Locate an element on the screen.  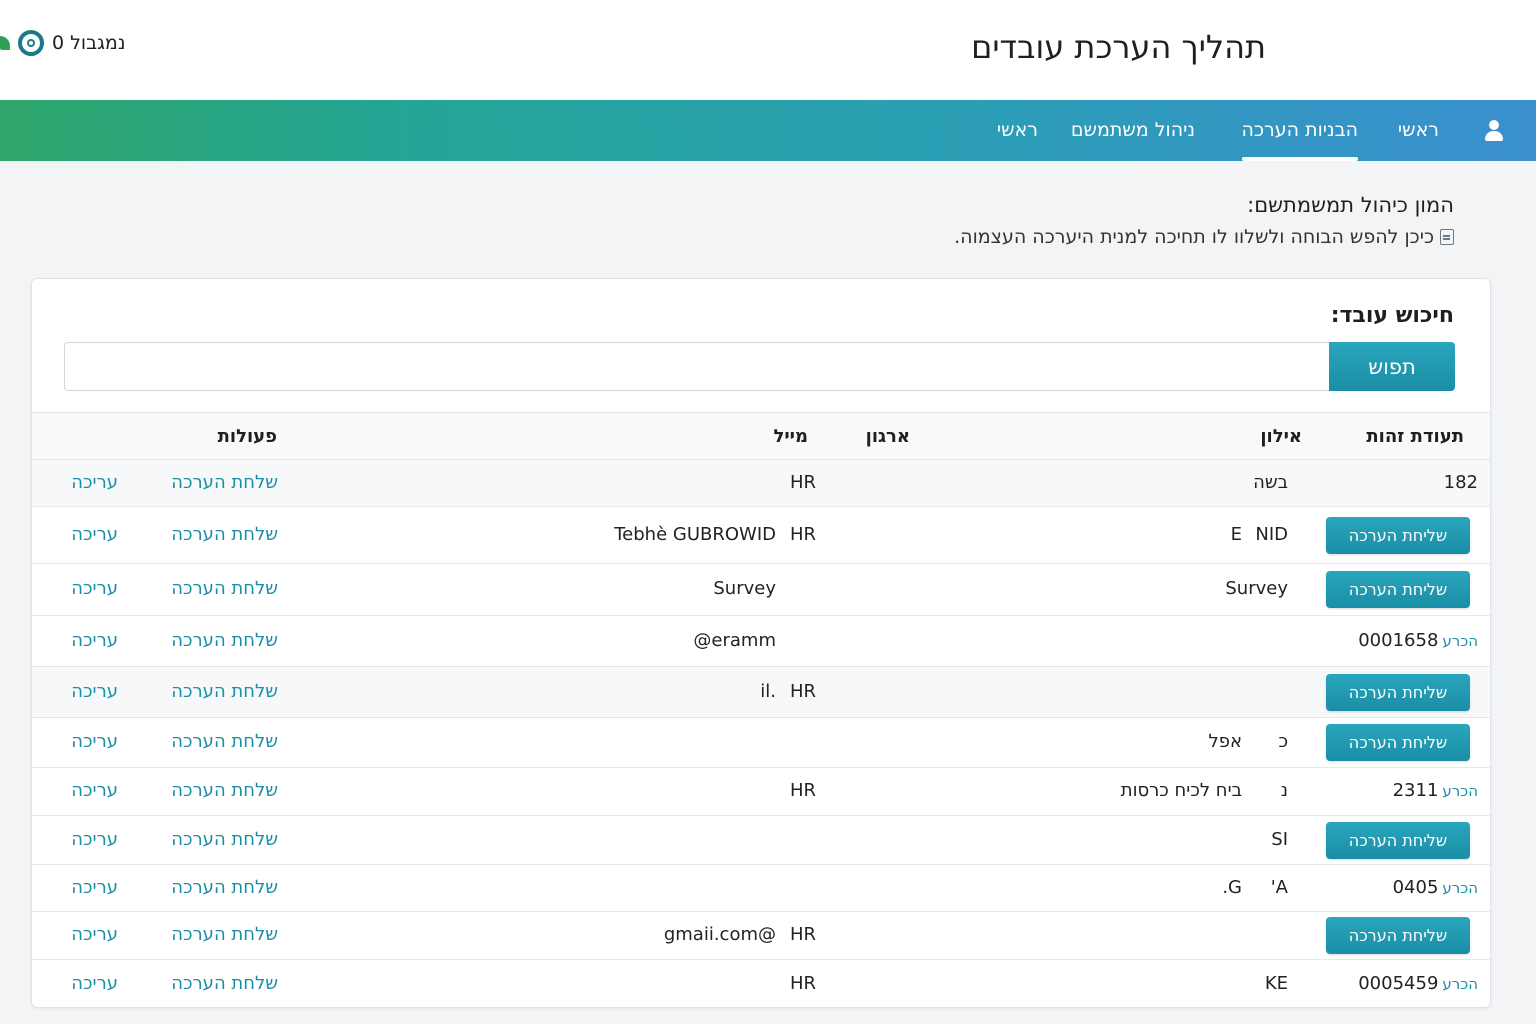
intro-title: המון כיהול תמשמתשם: is located at coordinates (1350, 205).